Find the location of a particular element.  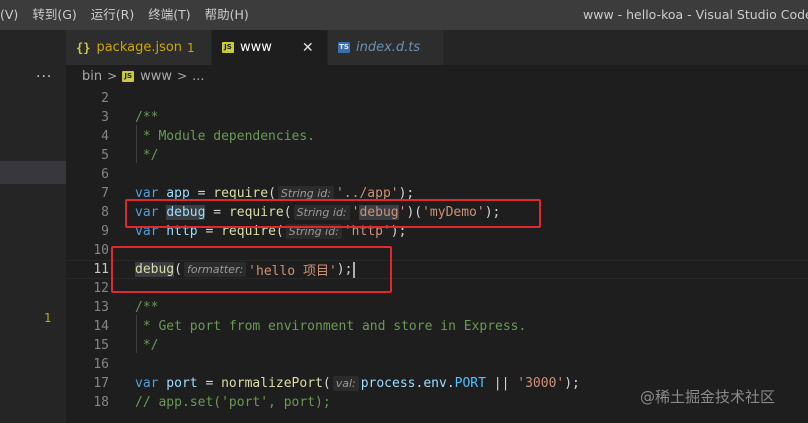

code-line: 4 * Module dependencies. is located at coordinates (437, 136).